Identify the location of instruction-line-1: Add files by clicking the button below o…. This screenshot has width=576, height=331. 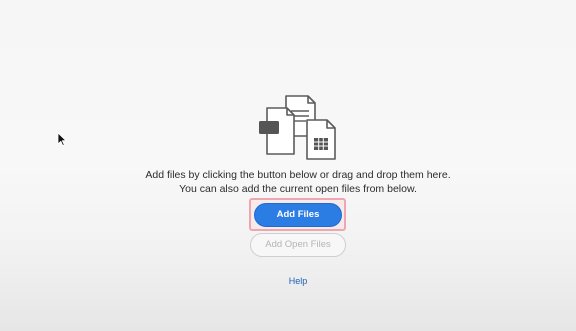
(298, 175).